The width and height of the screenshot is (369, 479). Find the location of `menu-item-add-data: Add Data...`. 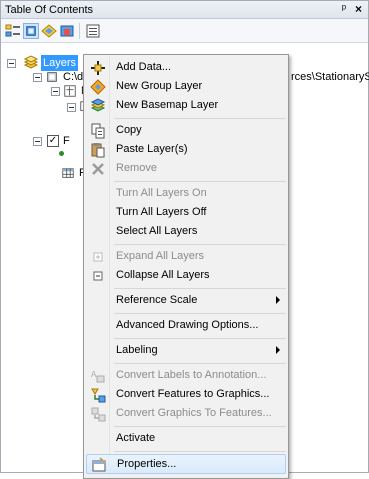

menu-item-add-data: Add Data... is located at coordinates (186, 68).